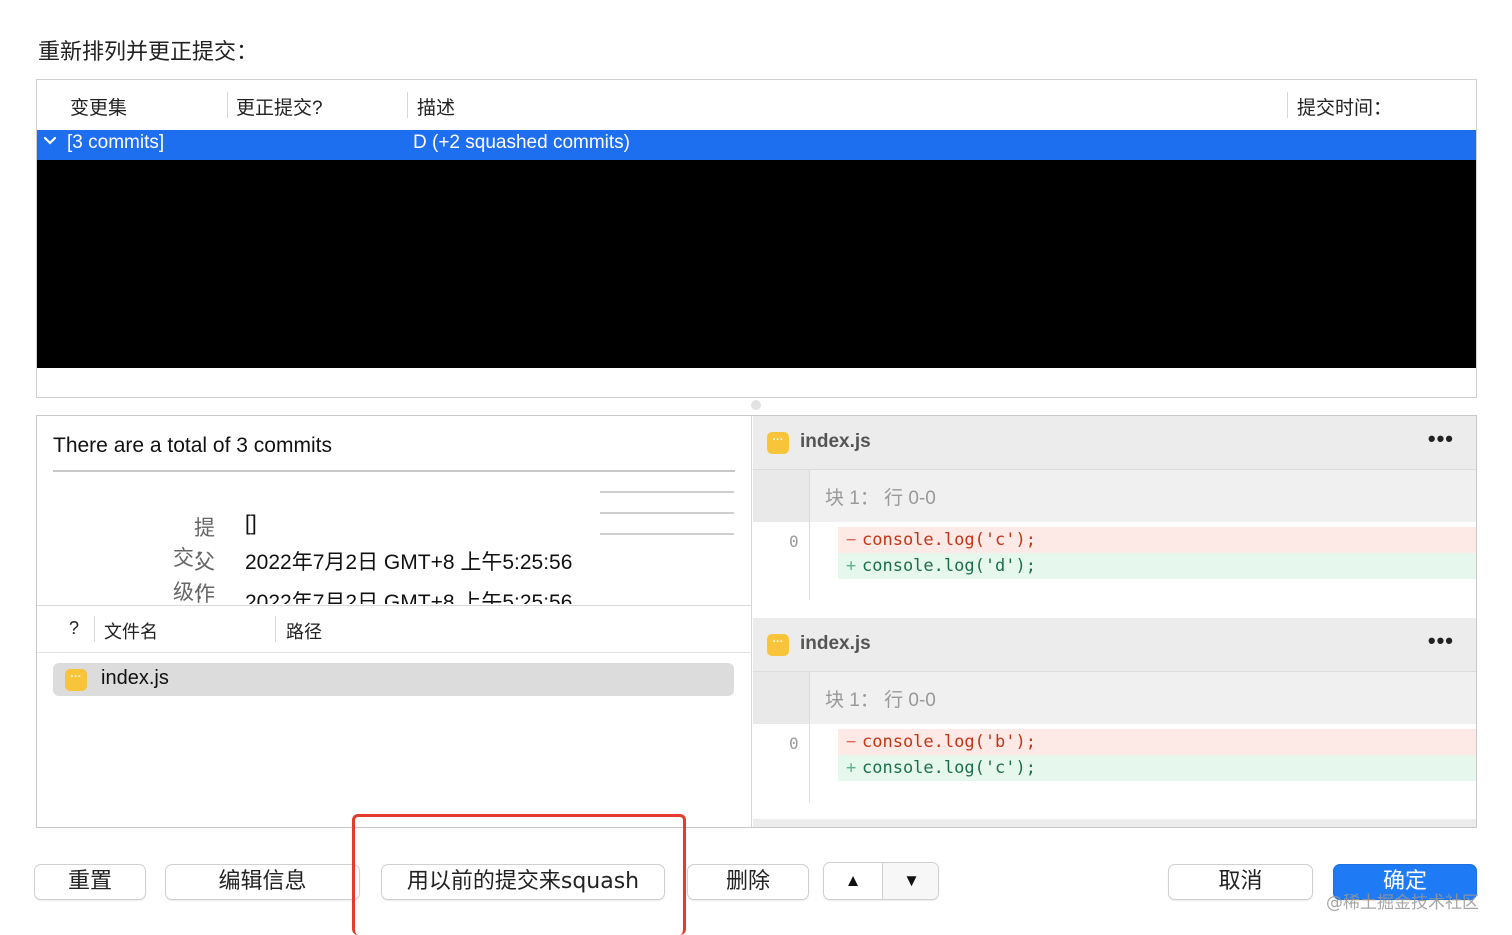 The image size is (1512, 935). Describe the element at coordinates (949, 566) in the screenshot. I see `added-code: console.log('d');` at that location.